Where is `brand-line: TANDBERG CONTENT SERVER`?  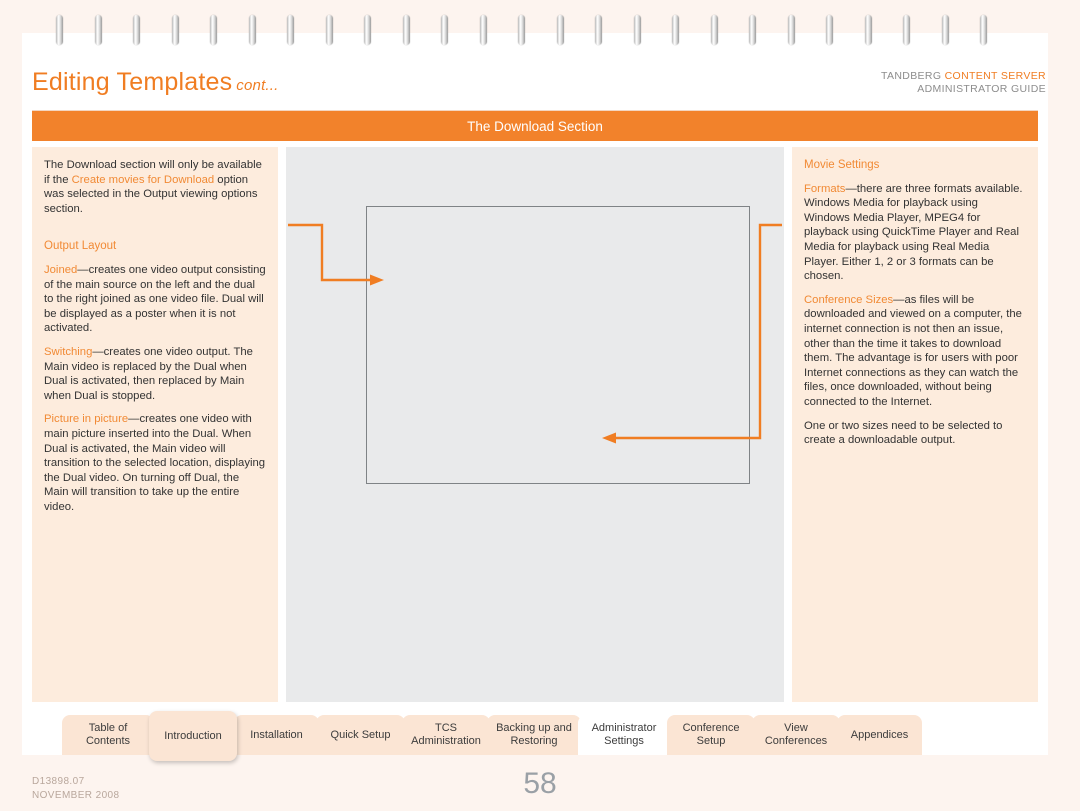 brand-line: TANDBERG CONTENT SERVER is located at coordinates (963, 76).